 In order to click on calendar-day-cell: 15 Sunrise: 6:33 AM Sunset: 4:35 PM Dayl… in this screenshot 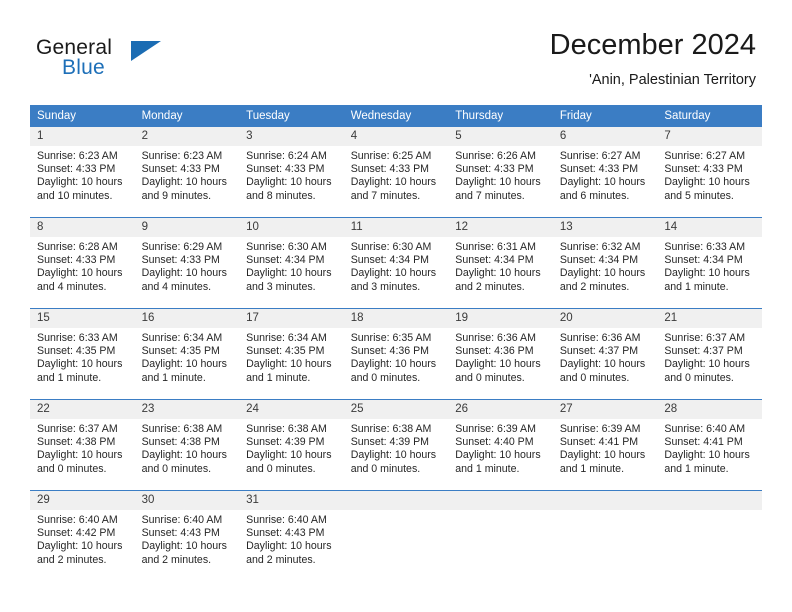, I will do `click(82, 354)`.